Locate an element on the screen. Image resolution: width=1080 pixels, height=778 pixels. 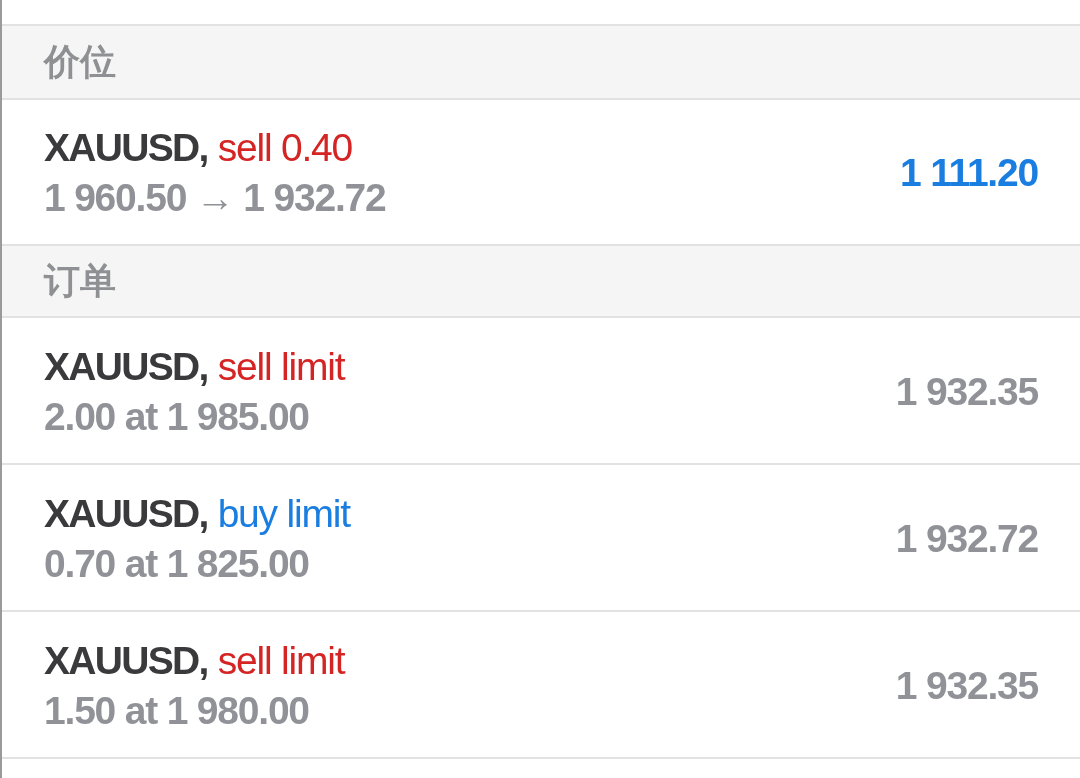
price-detail: 1.50 at 1 980.00 is located at coordinates (177, 710).